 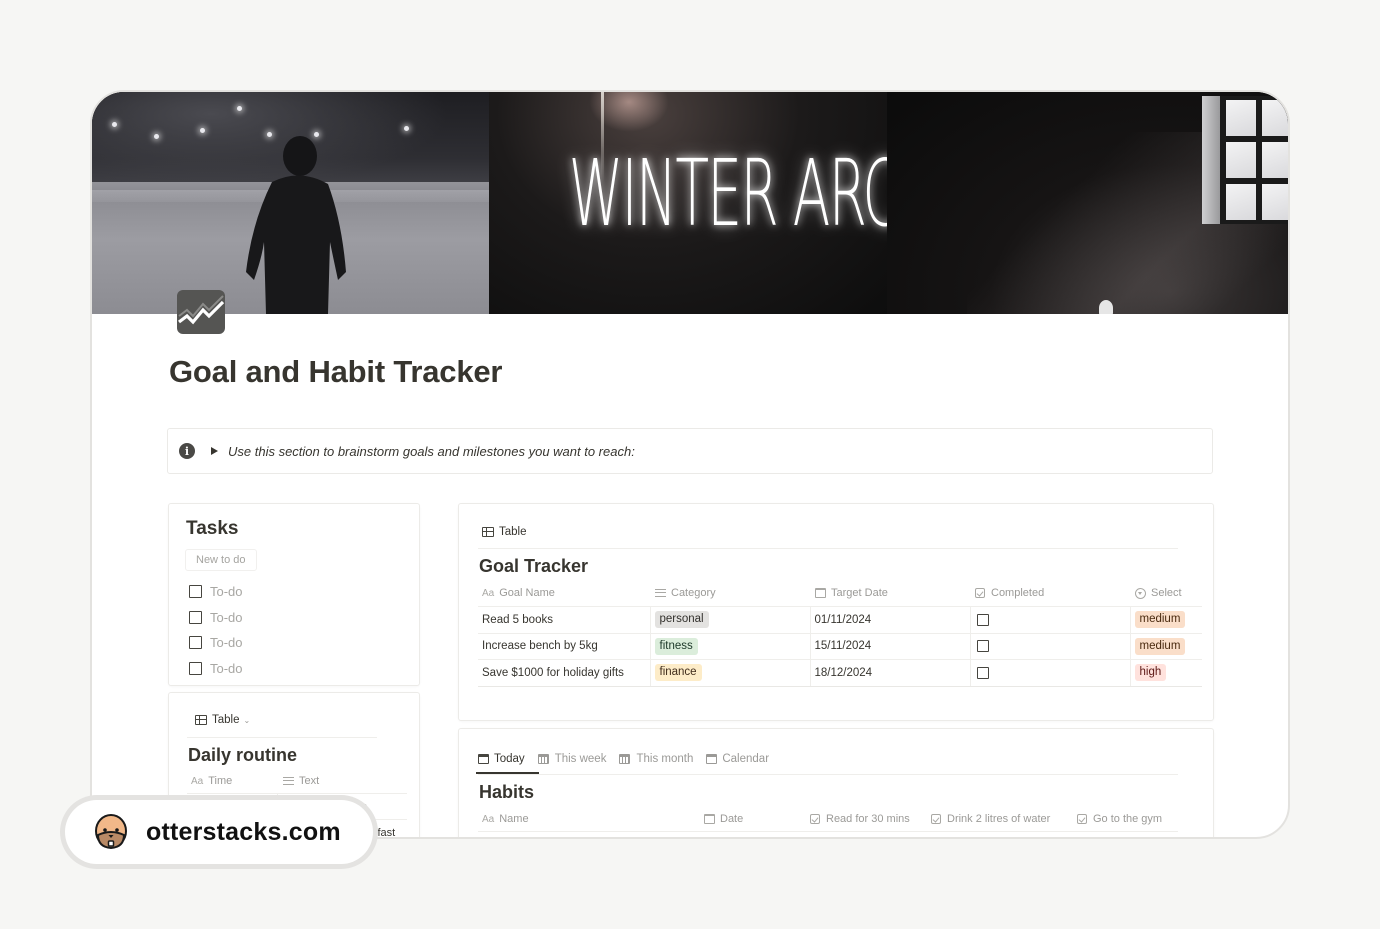 What do you see at coordinates (660, 593) in the screenshot?
I see `list-icon` at bounding box center [660, 593].